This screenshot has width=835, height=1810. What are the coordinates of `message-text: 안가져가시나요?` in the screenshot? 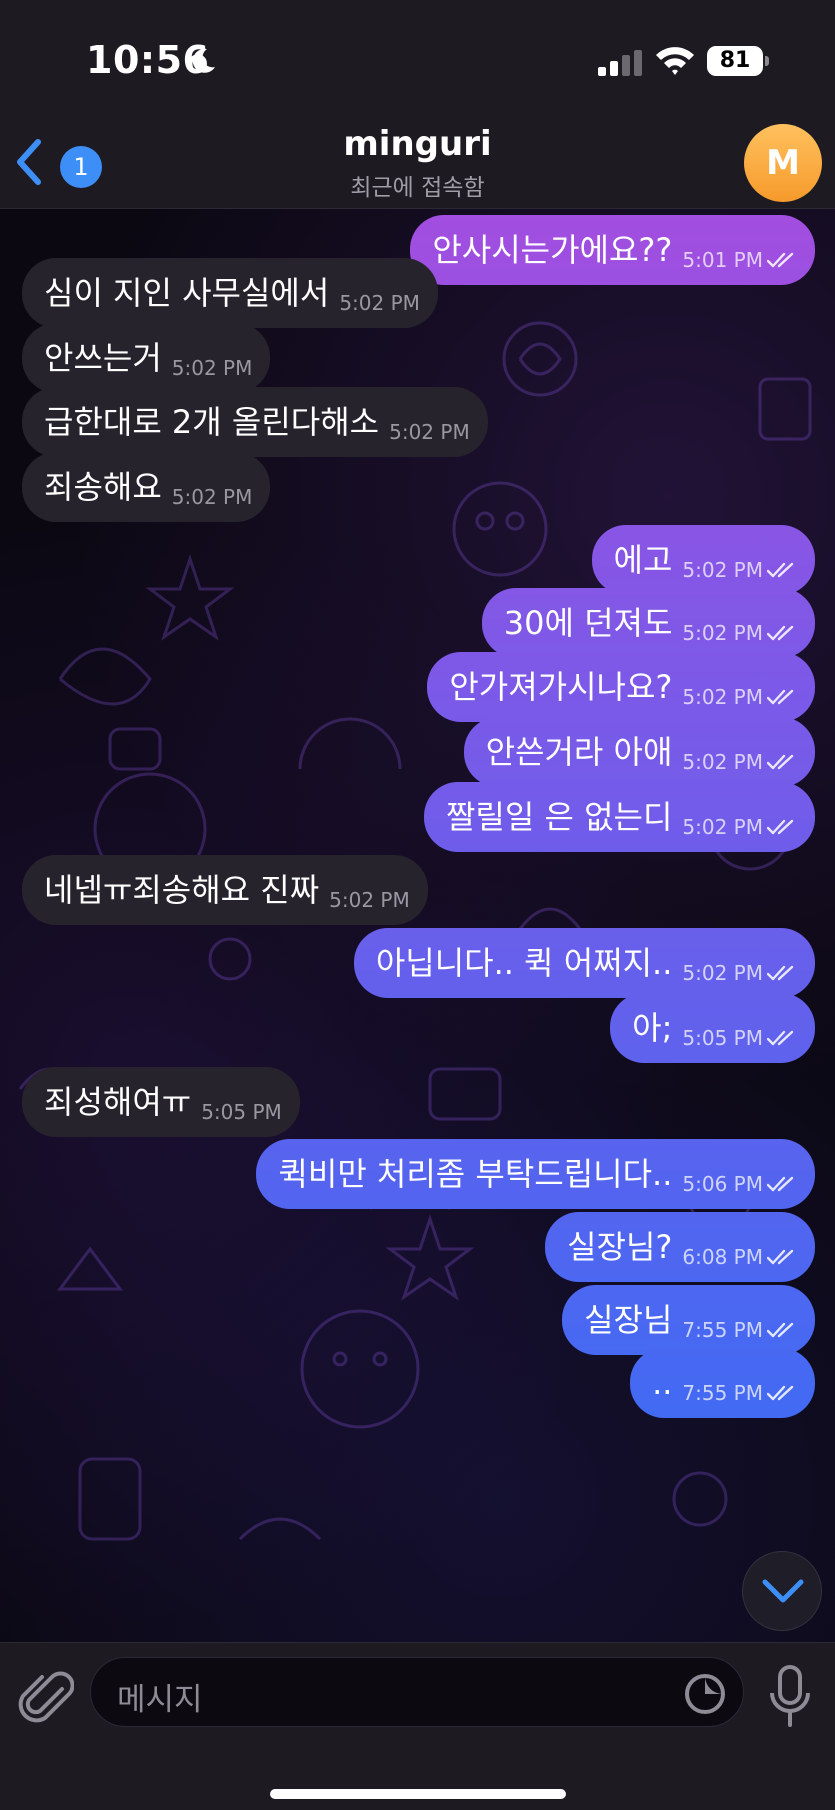 It's located at (561, 687).